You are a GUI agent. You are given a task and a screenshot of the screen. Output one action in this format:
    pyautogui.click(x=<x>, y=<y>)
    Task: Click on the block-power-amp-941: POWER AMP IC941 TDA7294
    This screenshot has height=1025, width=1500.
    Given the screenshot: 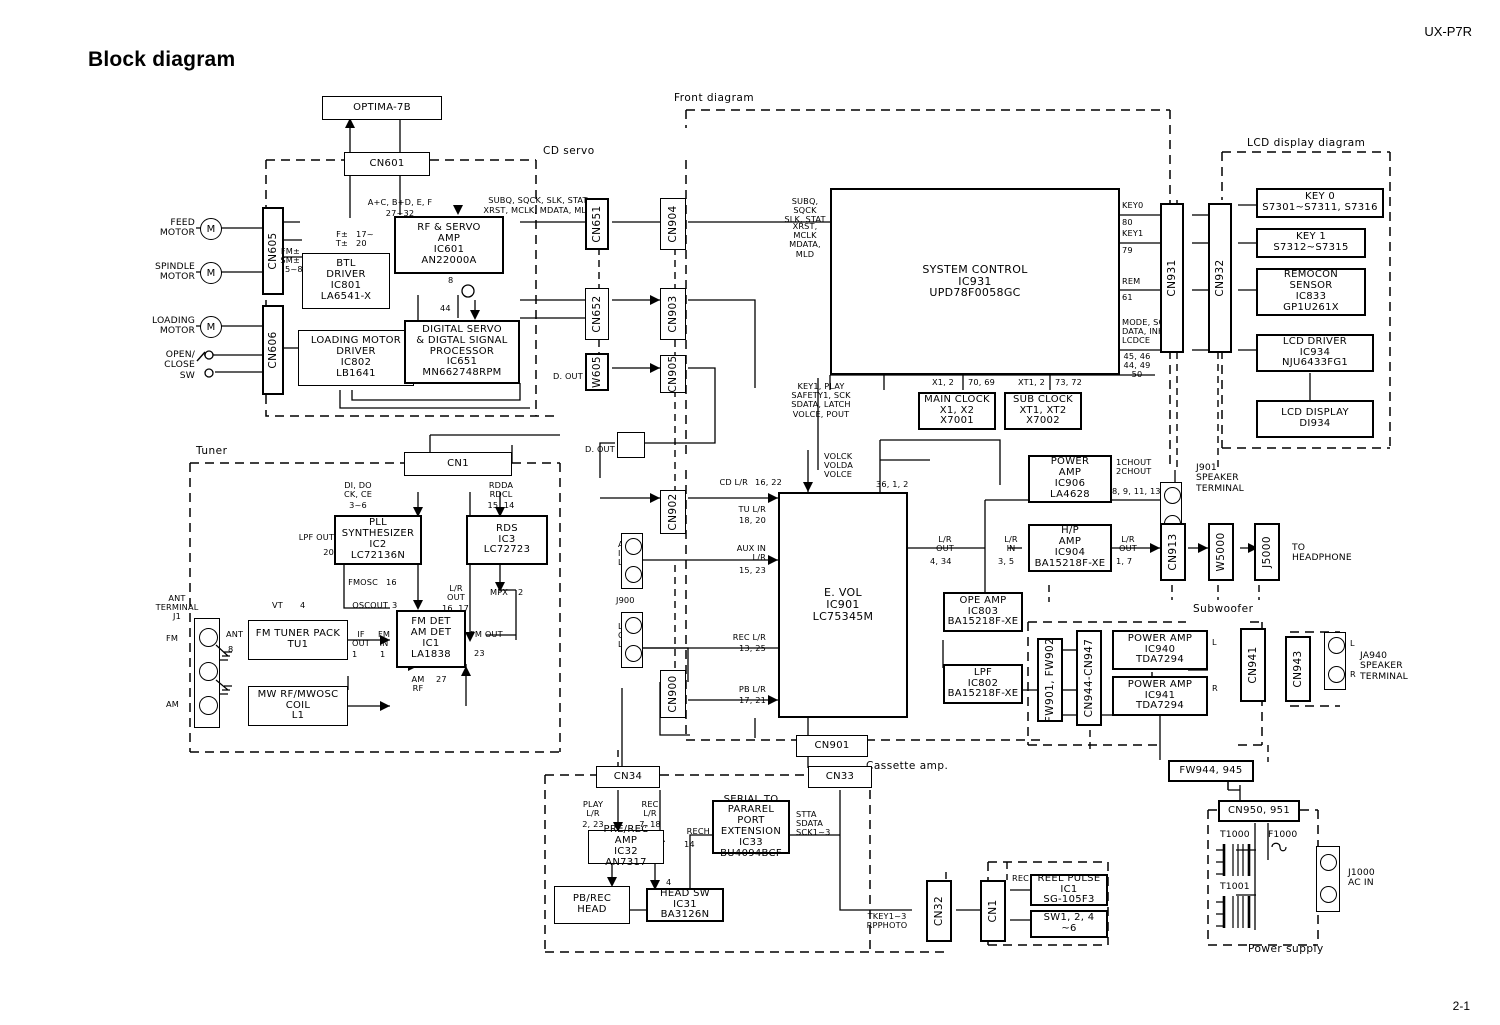 What is the action you would take?
    pyautogui.click(x=1160, y=696)
    